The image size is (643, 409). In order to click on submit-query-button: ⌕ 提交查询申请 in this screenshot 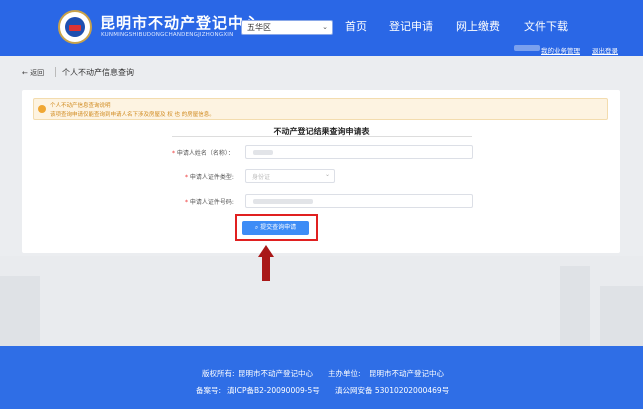, I will do `click(275, 228)`.